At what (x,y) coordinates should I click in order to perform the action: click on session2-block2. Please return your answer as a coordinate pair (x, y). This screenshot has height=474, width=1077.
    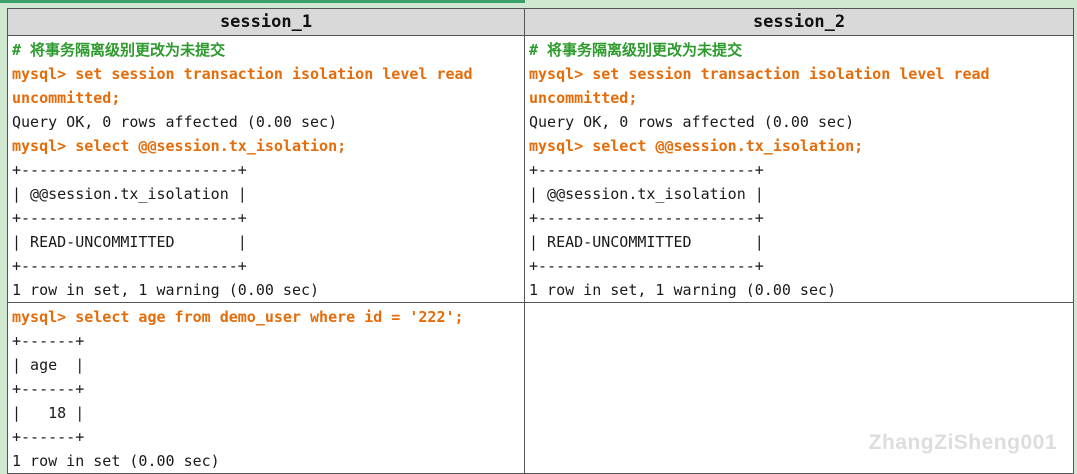
    Looking at the image, I should click on (799, 304).